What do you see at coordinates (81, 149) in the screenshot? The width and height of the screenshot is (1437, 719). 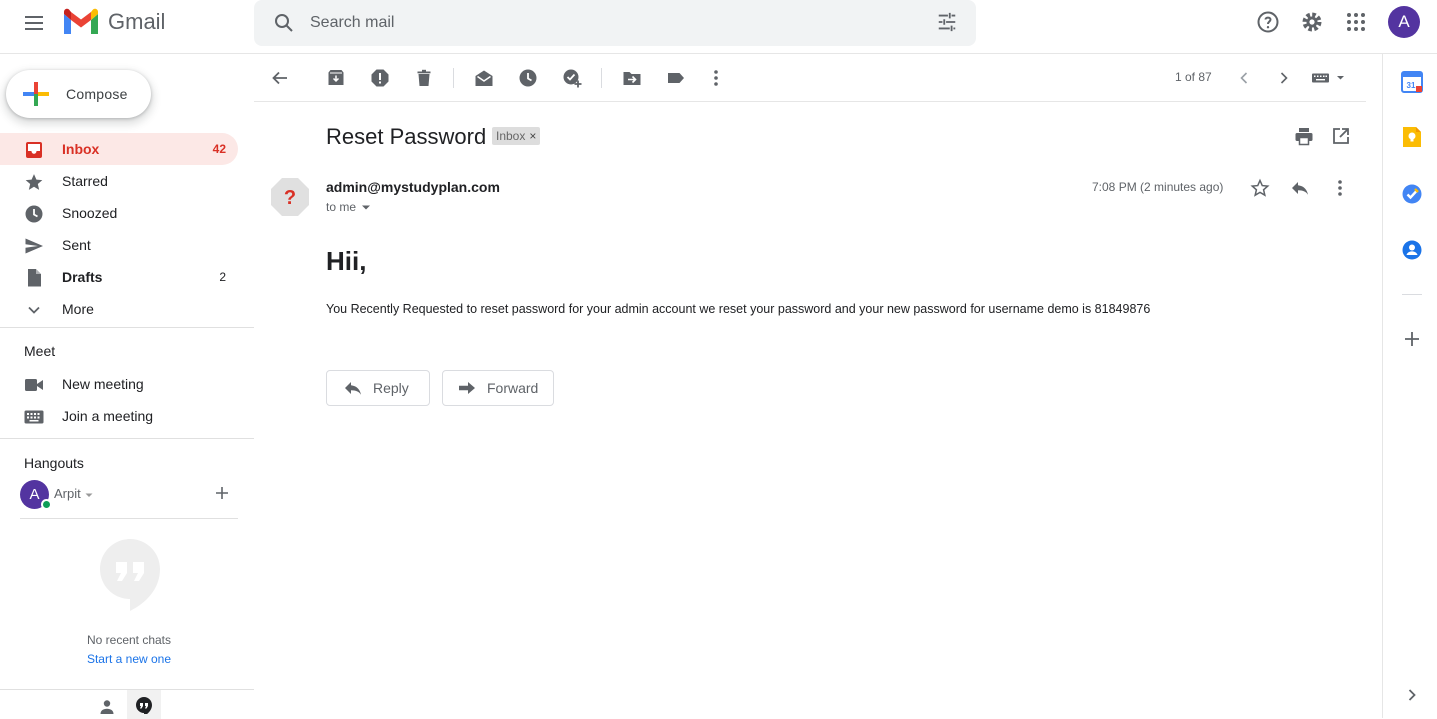 I see `sidebar-item-label: Inbox` at bounding box center [81, 149].